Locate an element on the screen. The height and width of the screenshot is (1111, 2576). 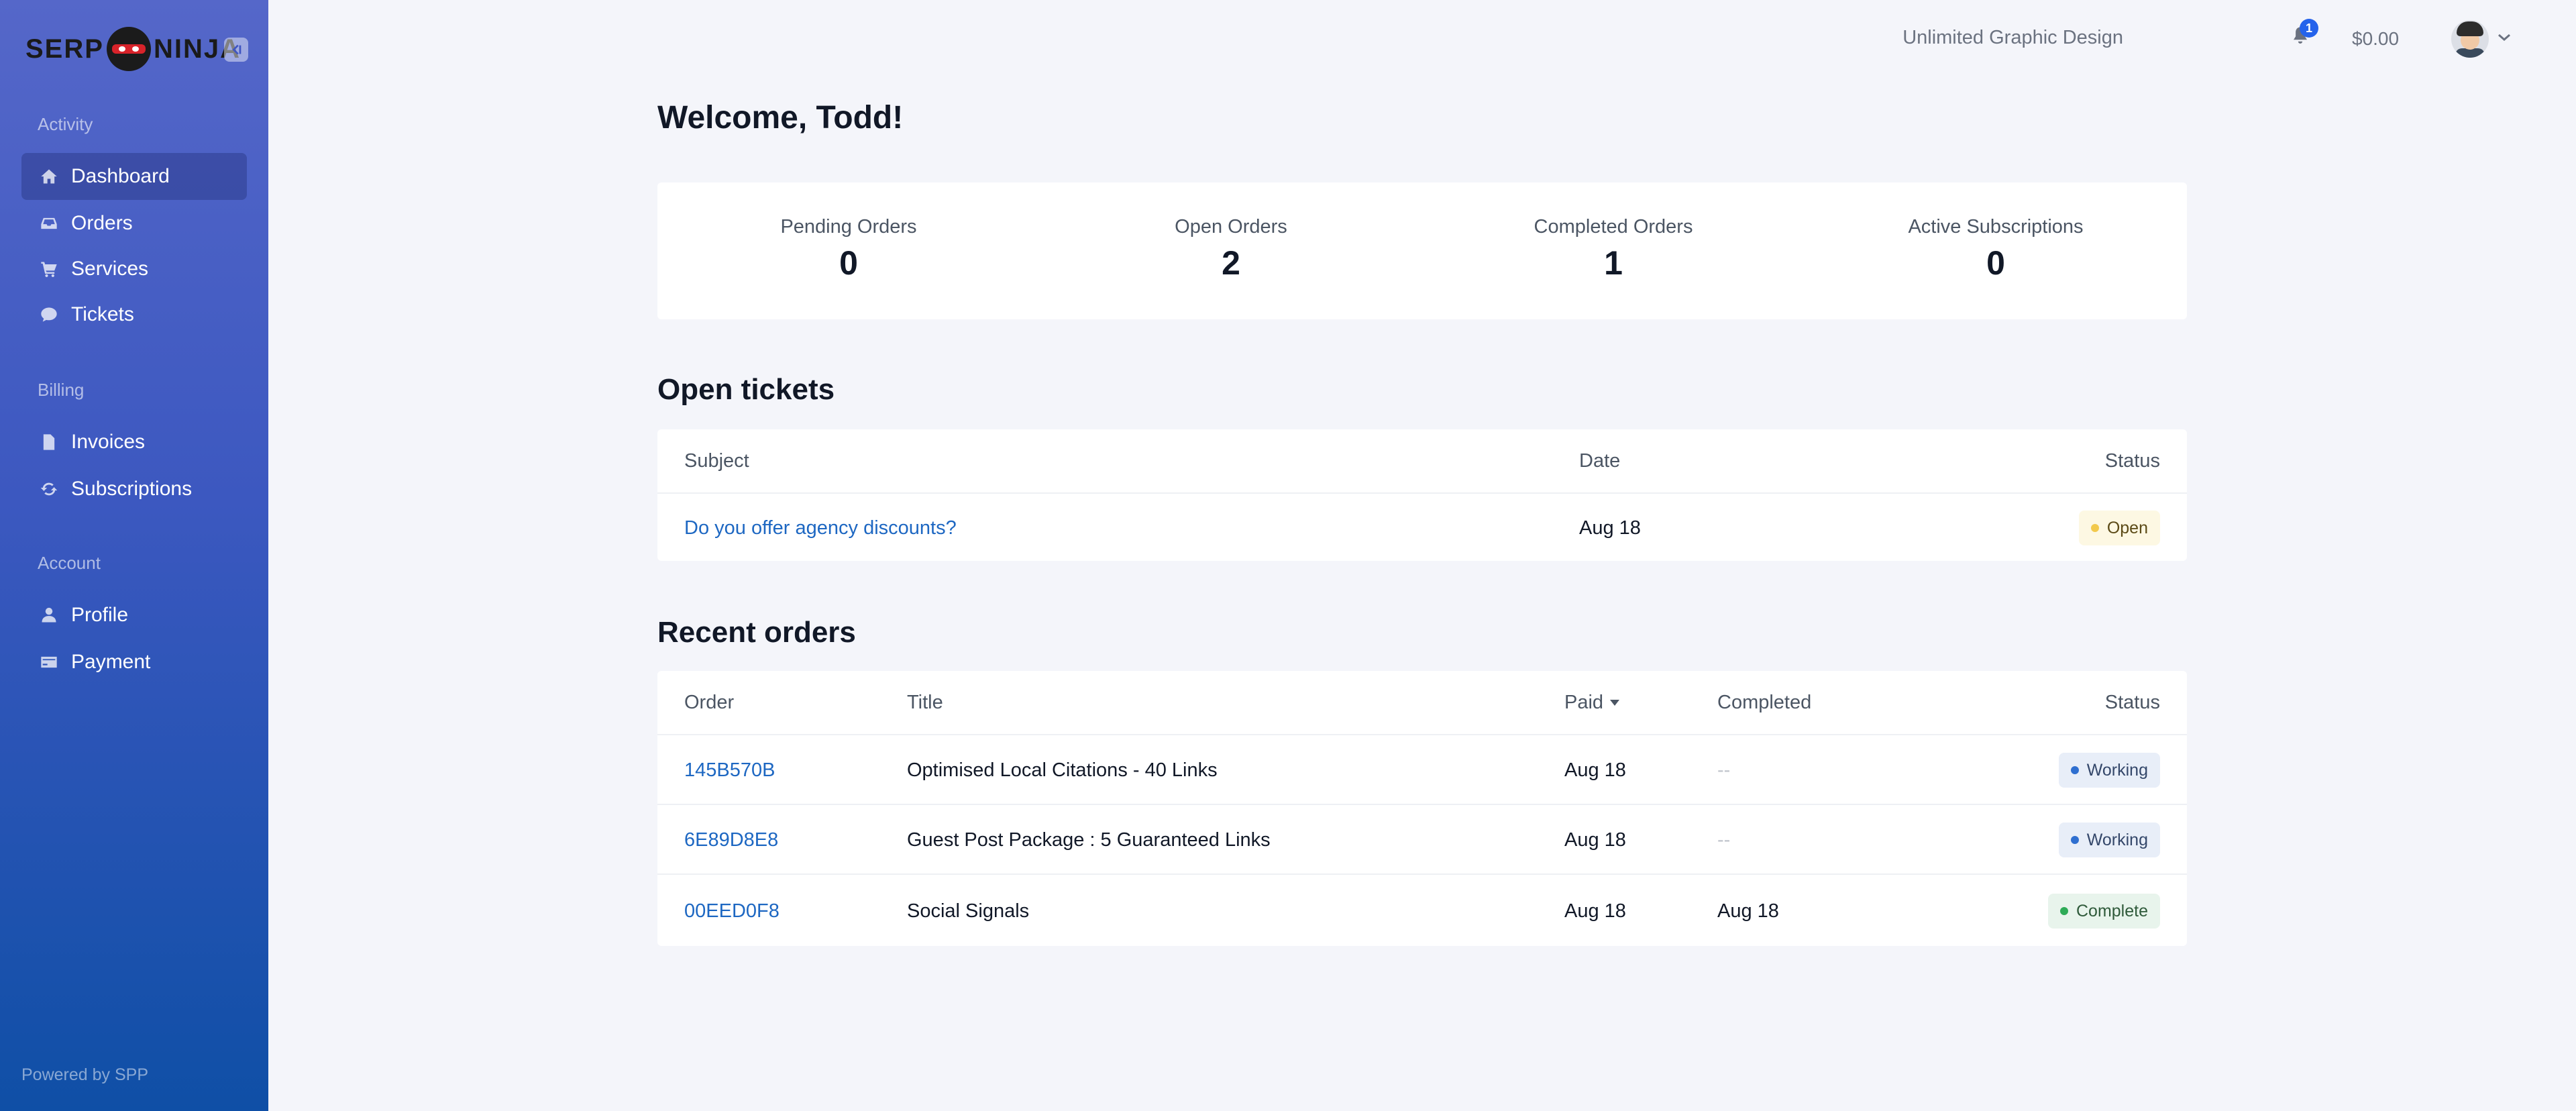
stat-label: Open Orders is located at coordinates (1231, 226).